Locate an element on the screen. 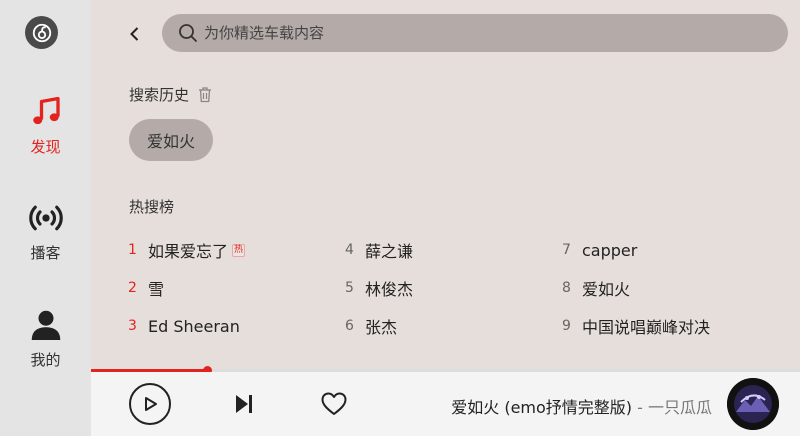 The width and height of the screenshot is (800, 436). hot-search-item: 6 张杰 is located at coordinates (379, 326).